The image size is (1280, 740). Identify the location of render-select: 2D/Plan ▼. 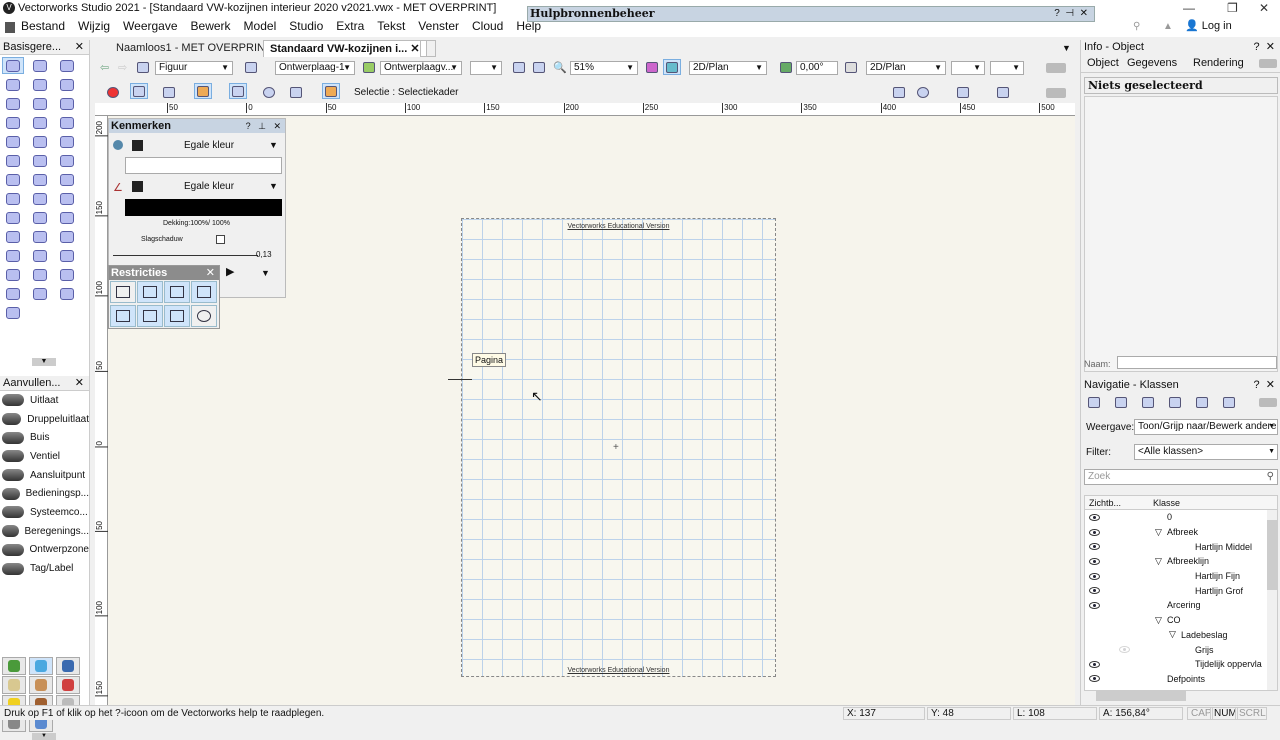
(906, 68).